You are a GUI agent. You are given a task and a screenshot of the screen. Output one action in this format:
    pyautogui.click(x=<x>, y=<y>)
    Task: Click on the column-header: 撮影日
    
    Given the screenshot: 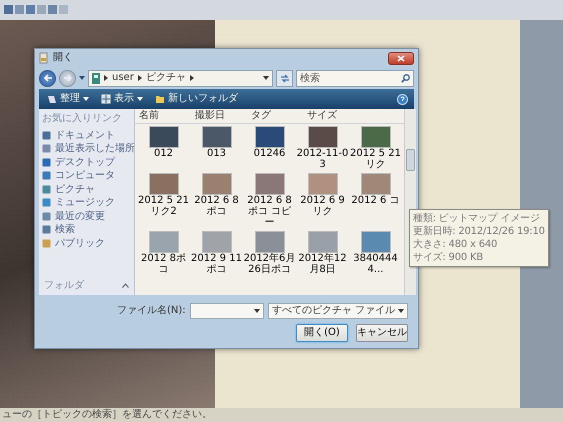 What is the action you would take?
    pyautogui.click(x=219, y=116)
    